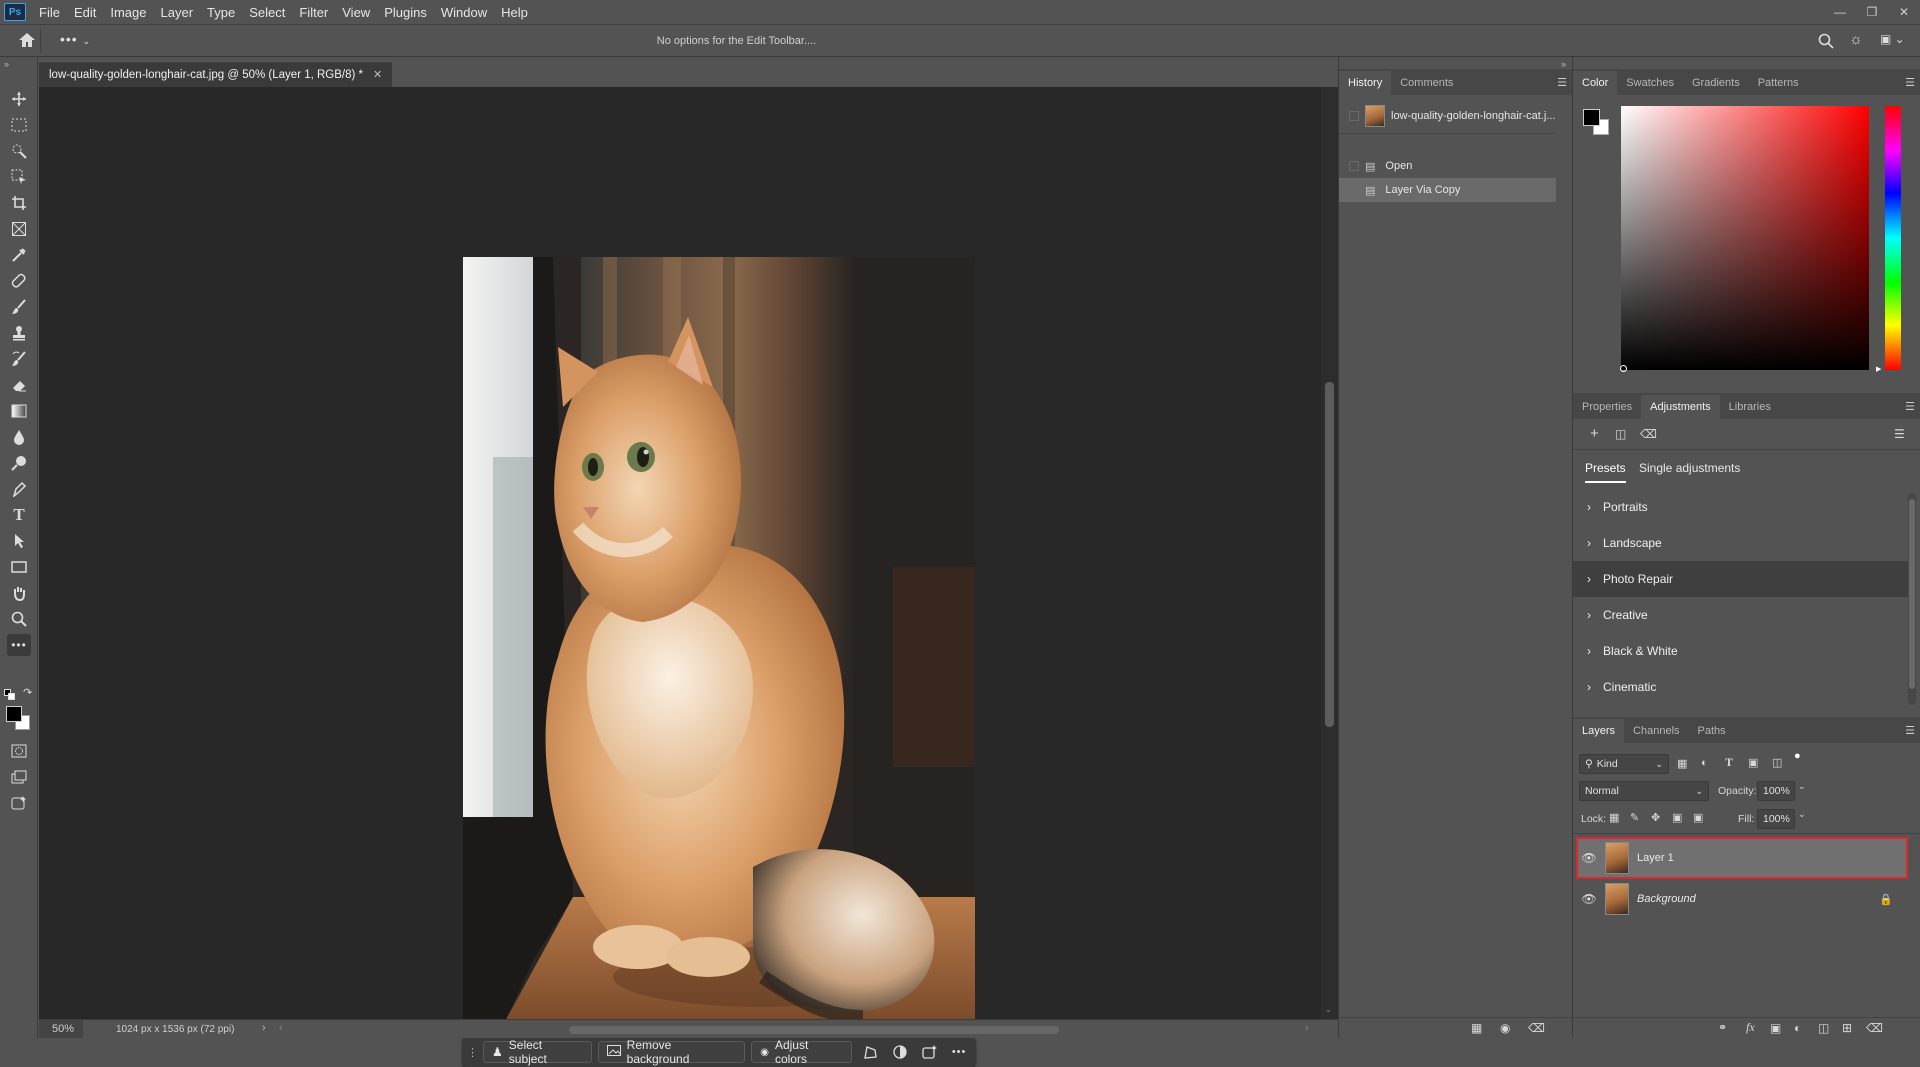 This screenshot has height=1067, width=1920. Describe the element at coordinates (1840, 12) in the screenshot. I see `minimize-icon: —` at that location.